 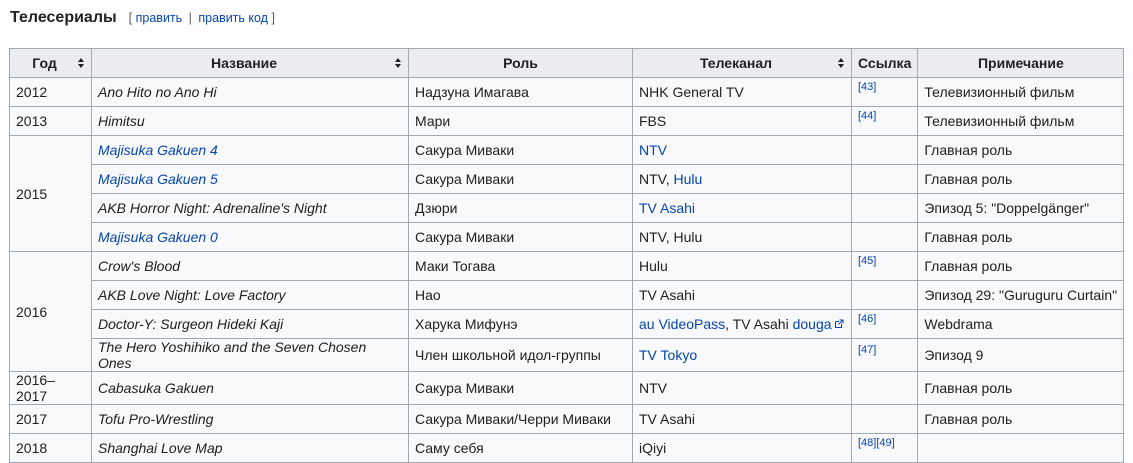 What do you see at coordinates (667, 208) in the screenshot?
I see `channel-link: TV Asahi` at bounding box center [667, 208].